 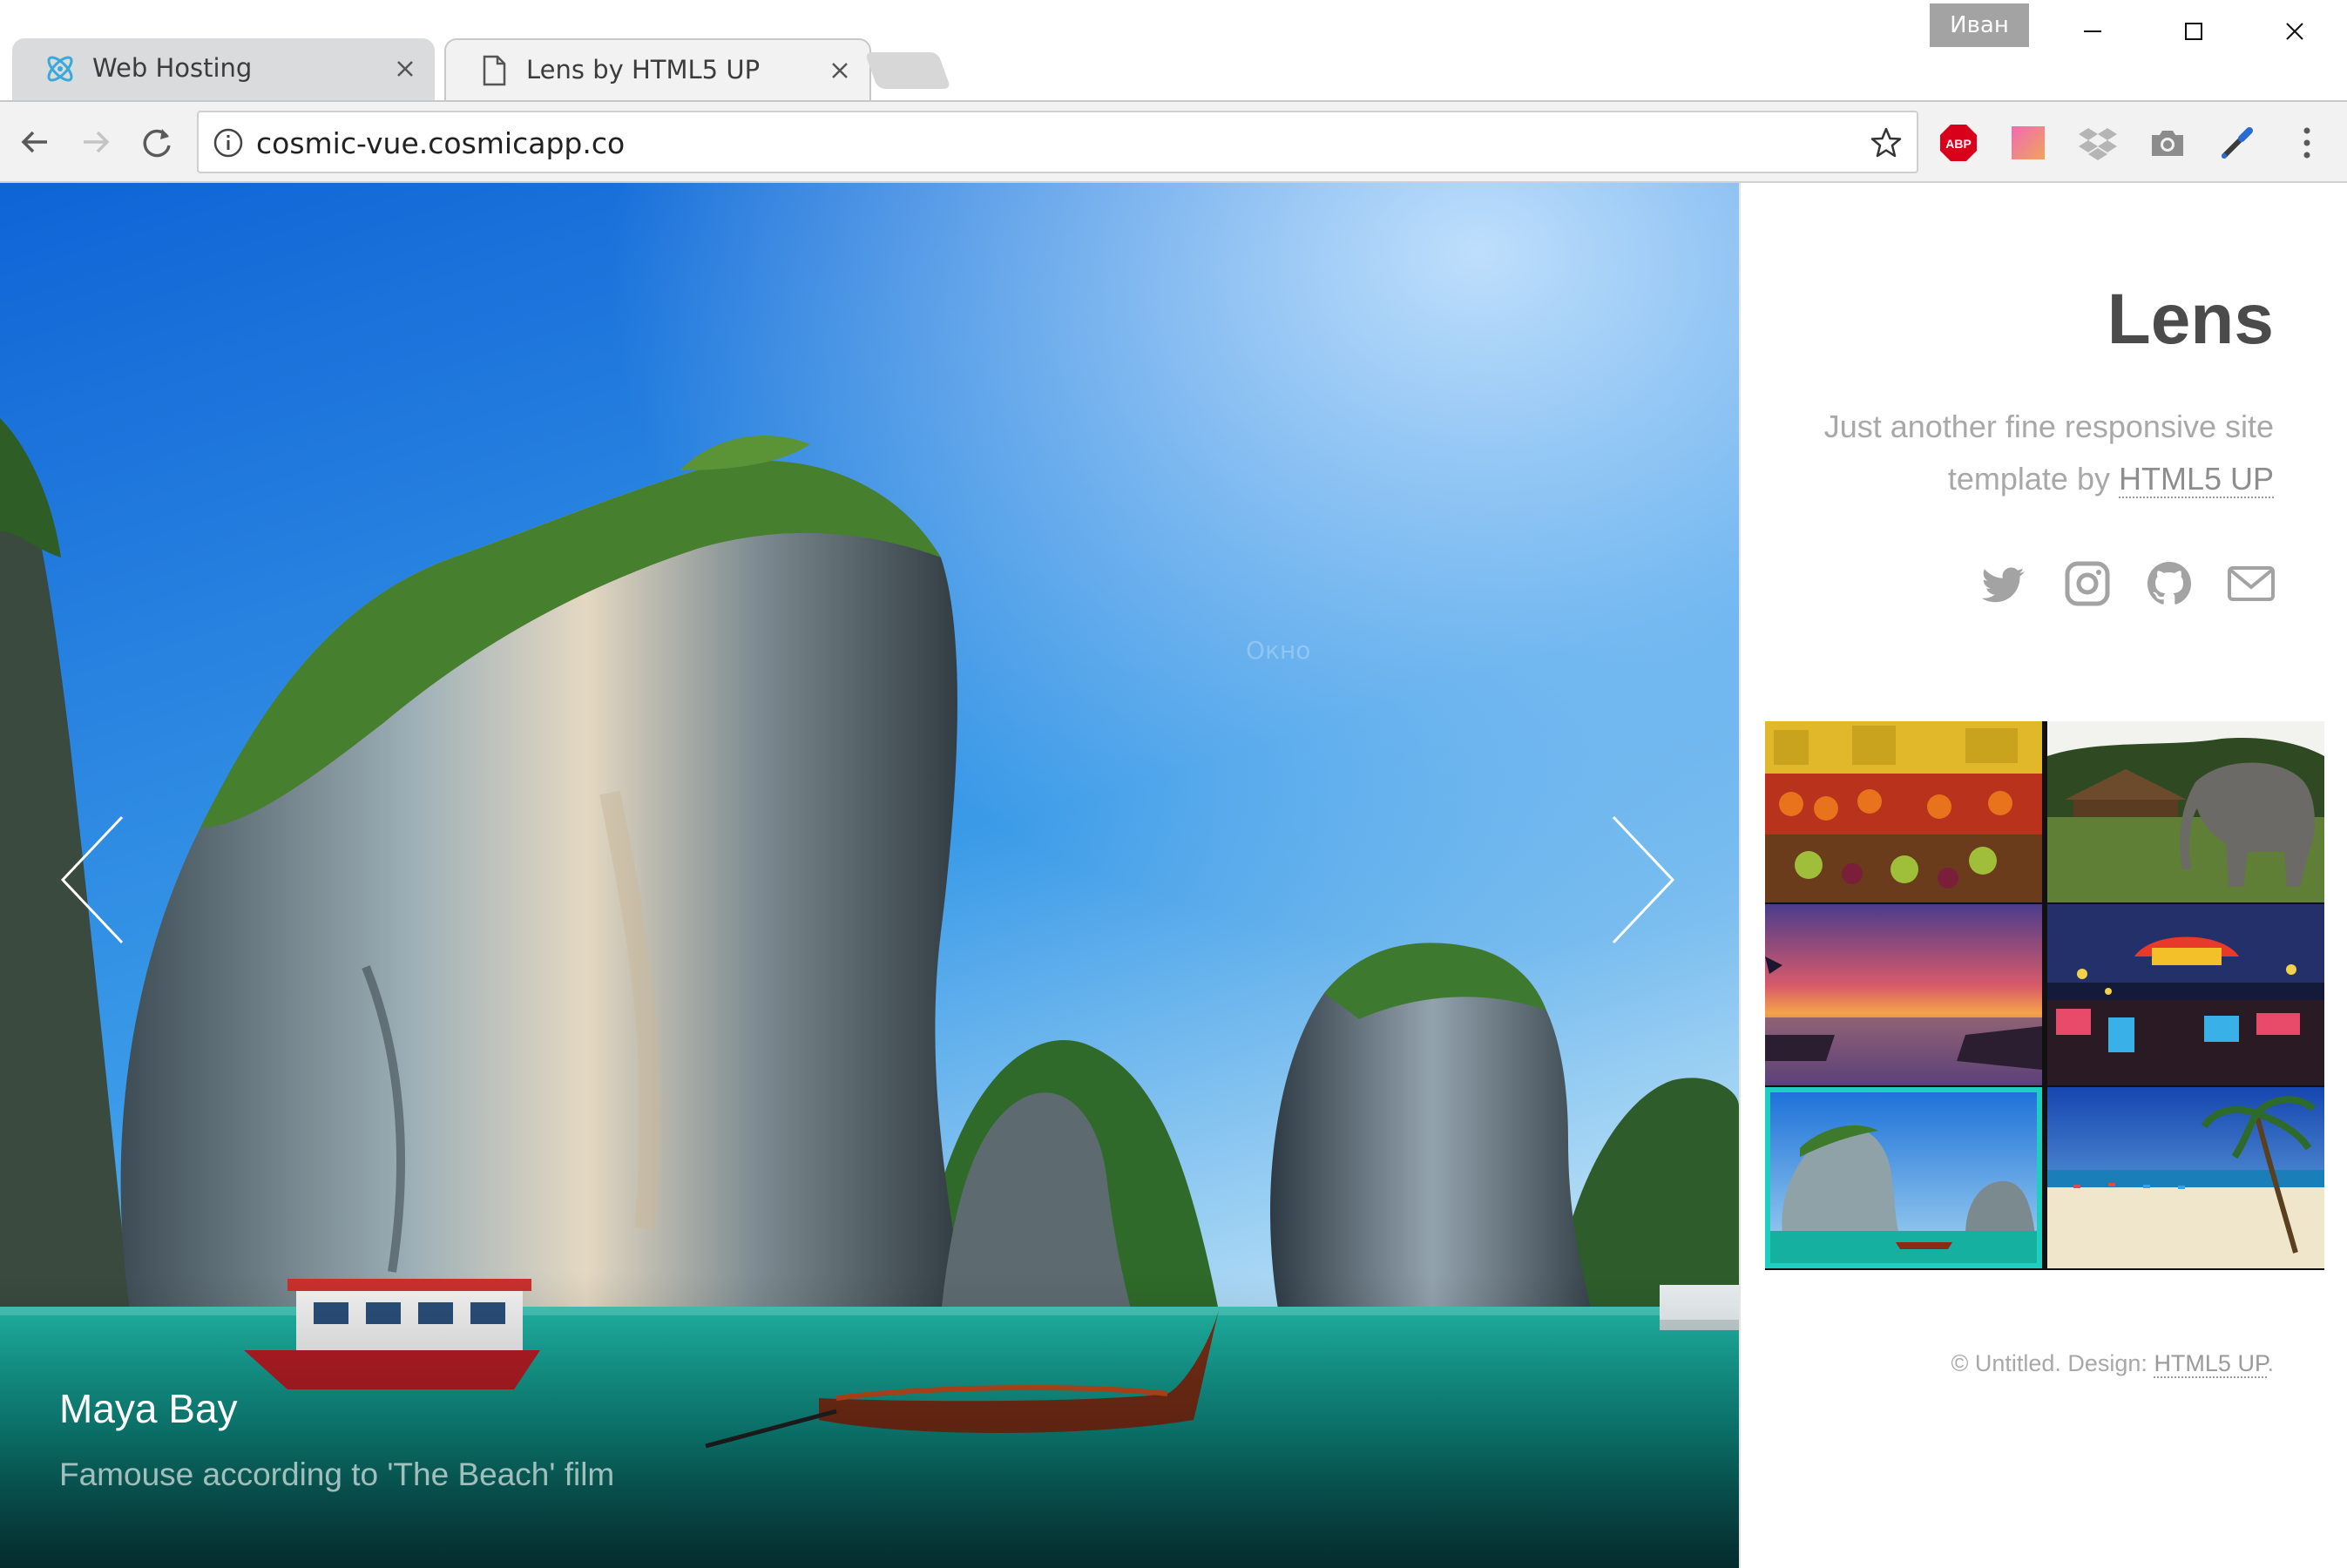 What do you see at coordinates (1278, 650) in the screenshot?
I see `watermark-text: Окно` at bounding box center [1278, 650].